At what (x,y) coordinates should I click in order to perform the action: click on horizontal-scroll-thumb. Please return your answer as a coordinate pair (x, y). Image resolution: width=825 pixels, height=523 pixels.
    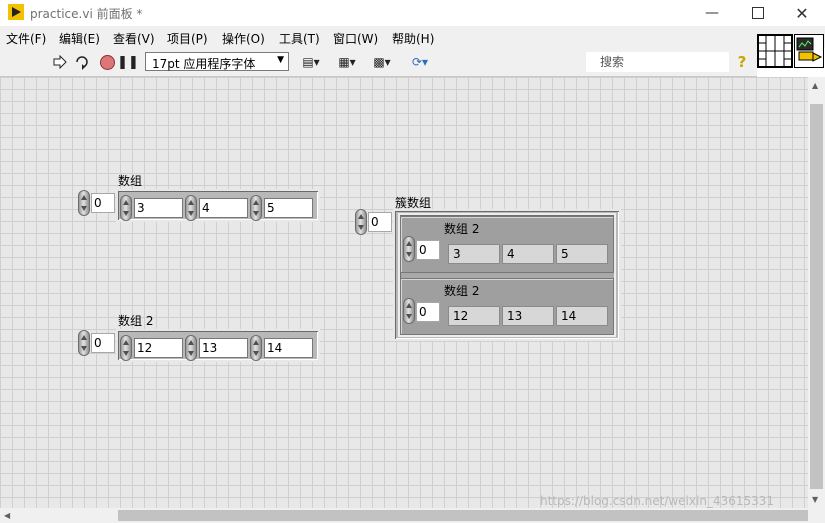
    Looking at the image, I should click on (463, 515).